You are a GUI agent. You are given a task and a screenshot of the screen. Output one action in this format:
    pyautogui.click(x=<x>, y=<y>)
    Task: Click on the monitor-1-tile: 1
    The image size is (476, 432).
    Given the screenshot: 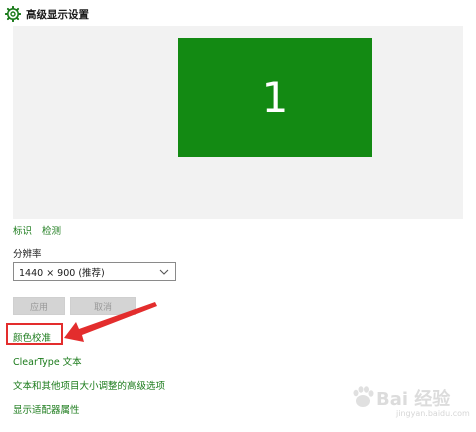 What is the action you would take?
    pyautogui.click(x=275, y=97)
    